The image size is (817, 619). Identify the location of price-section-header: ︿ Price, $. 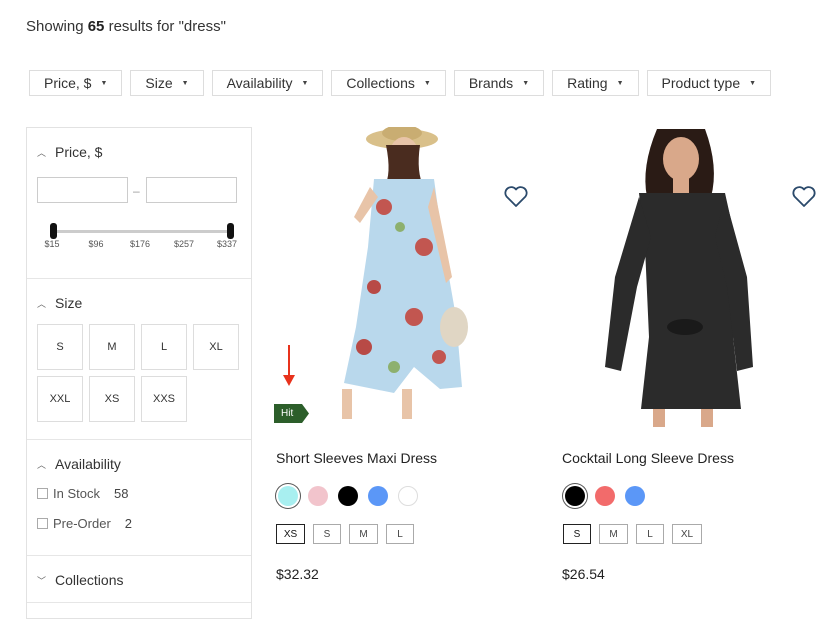
(69, 152).